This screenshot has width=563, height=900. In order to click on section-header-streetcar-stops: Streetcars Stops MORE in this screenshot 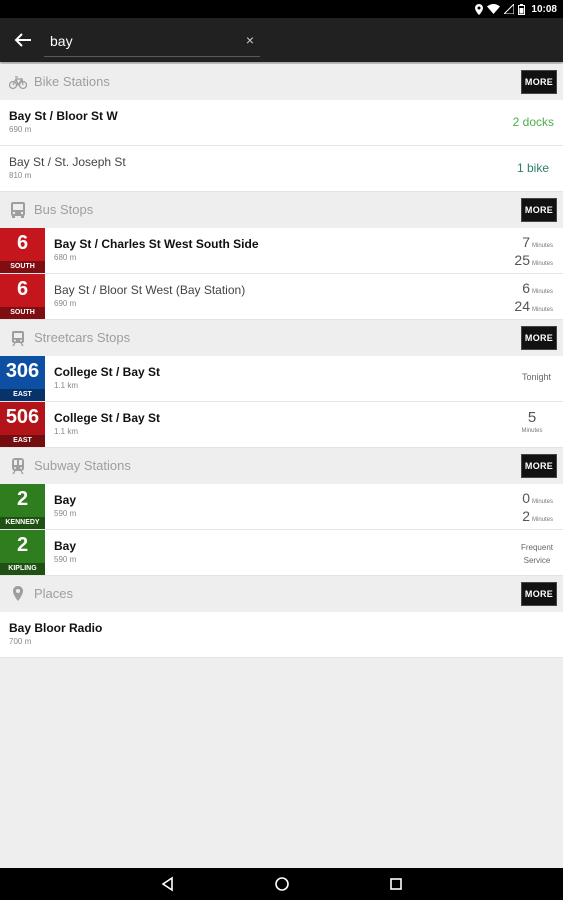, I will do `click(281, 338)`.